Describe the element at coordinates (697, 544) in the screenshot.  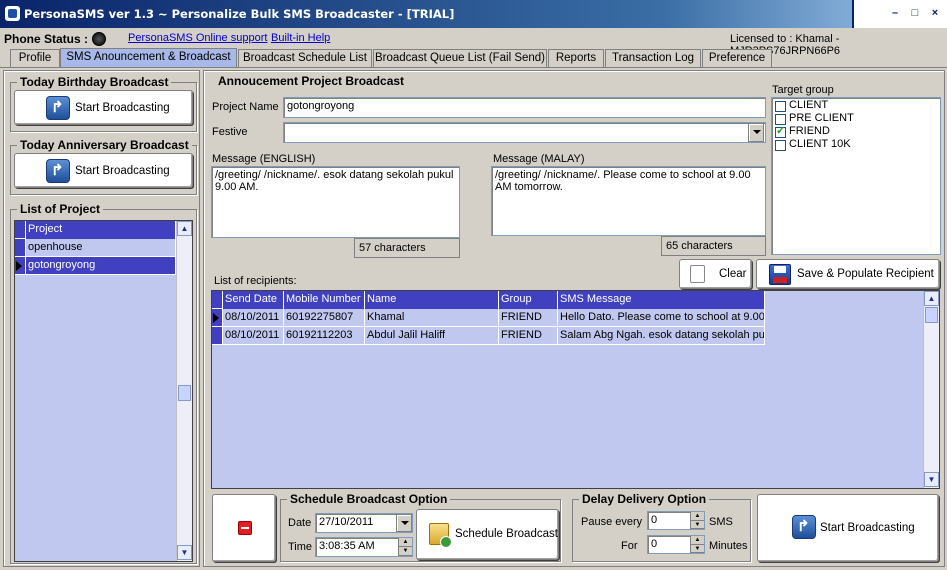
I see `for-spinner: ▲ ▼` at that location.